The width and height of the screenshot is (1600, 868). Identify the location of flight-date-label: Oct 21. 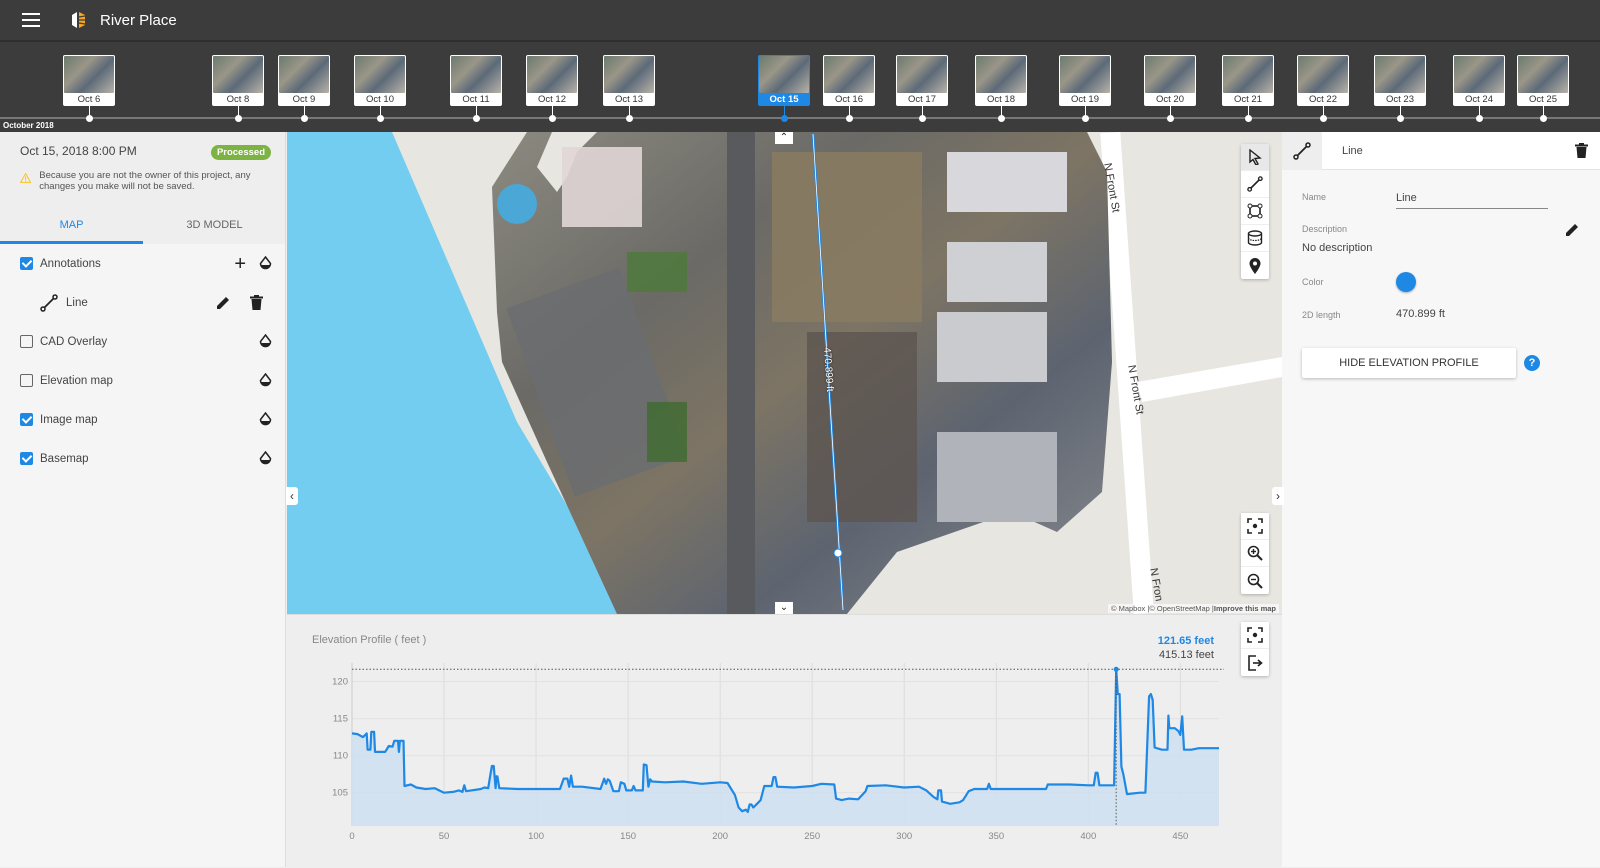
(1248, 99).